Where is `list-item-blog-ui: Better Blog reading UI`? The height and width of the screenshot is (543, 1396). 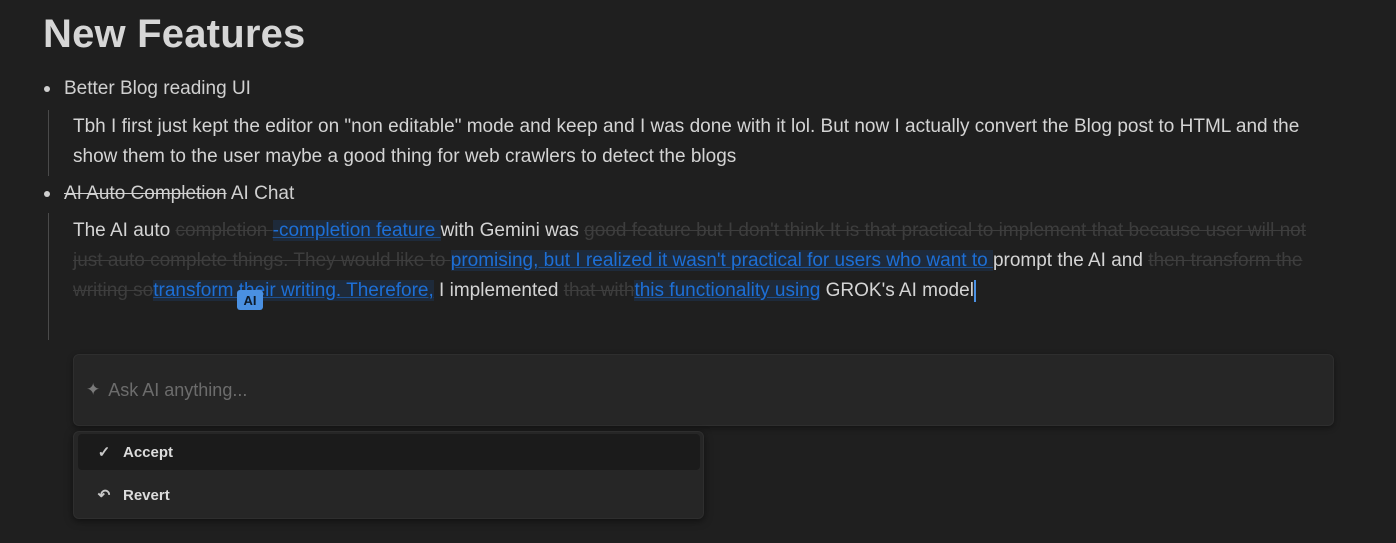
list-item-blog-ui: Better Blog reading UI is located at coordinates (147, 89).